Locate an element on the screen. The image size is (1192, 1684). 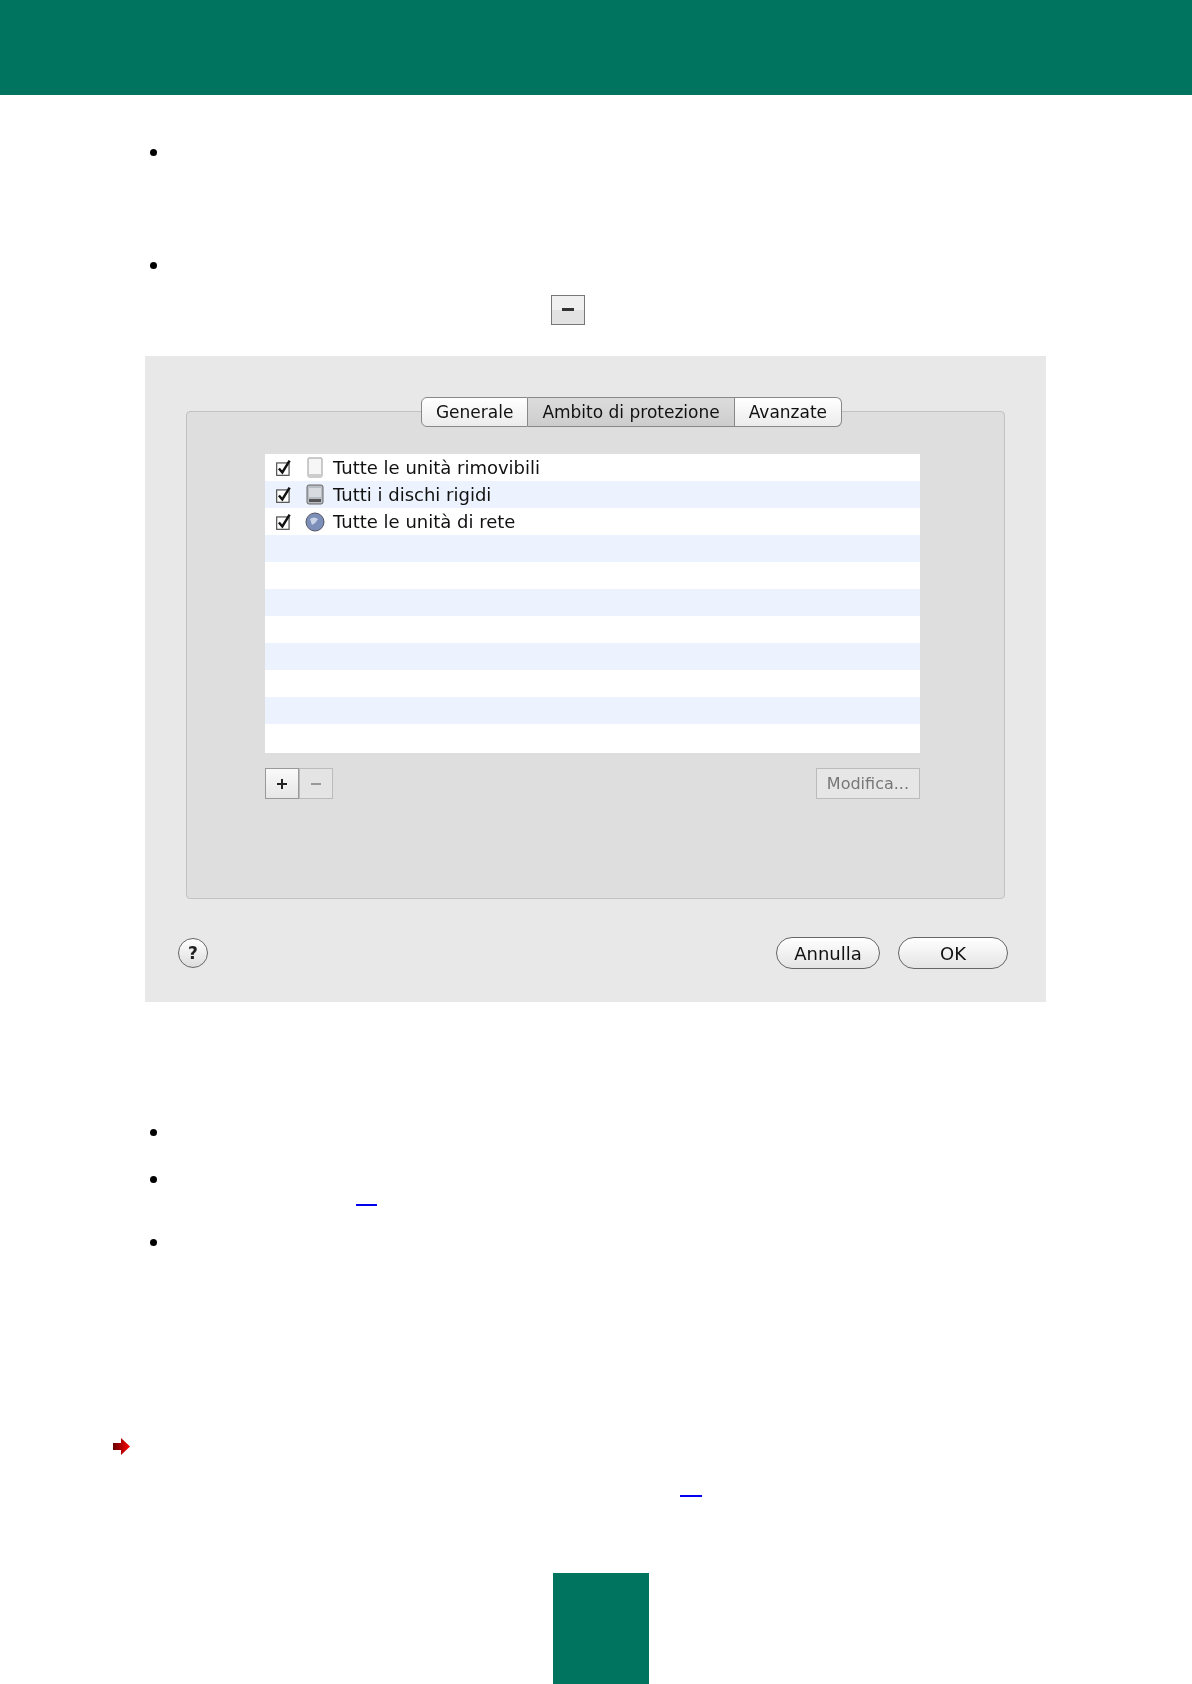
drive-icon is located at coordinates (315, 467).